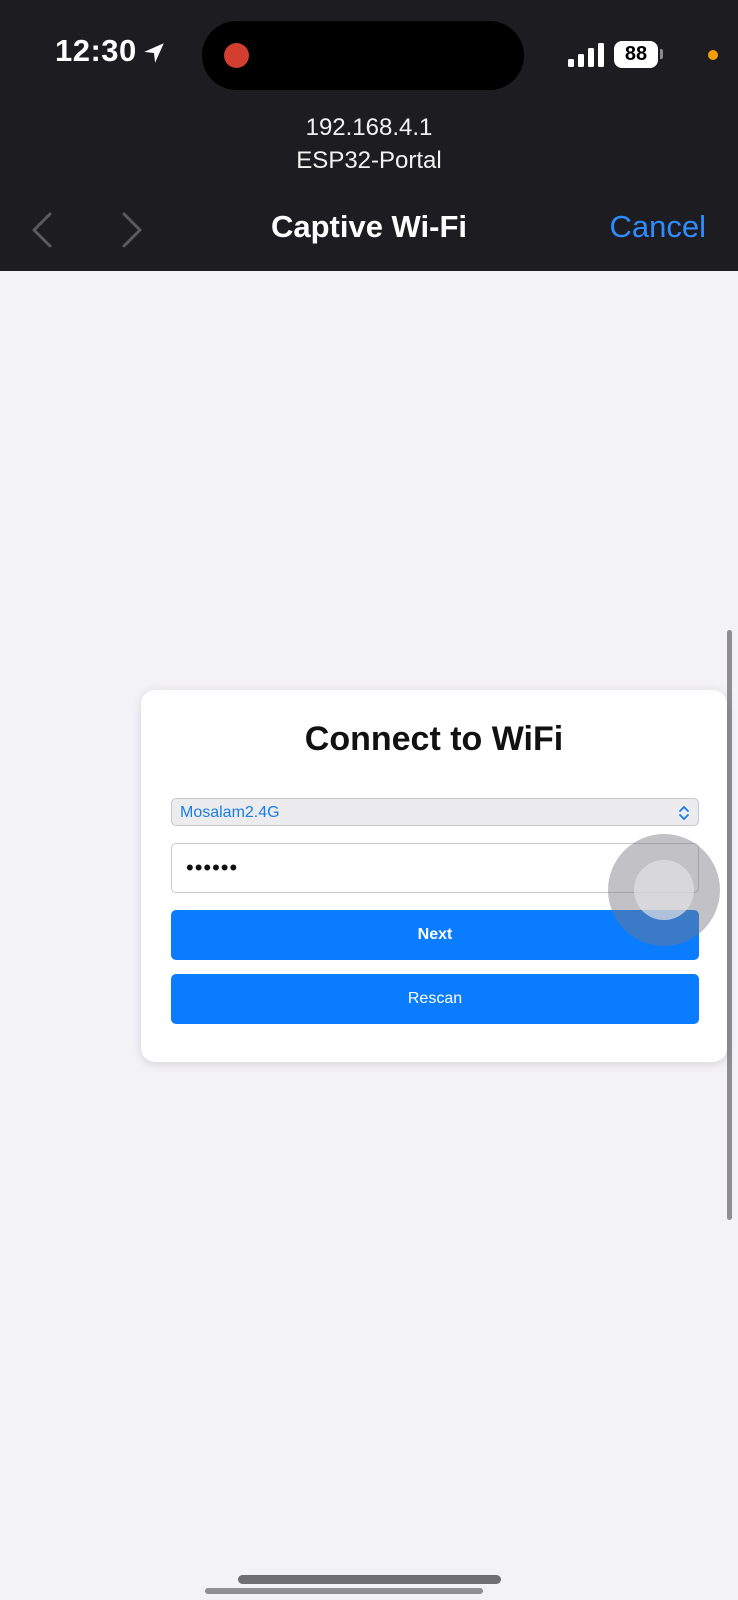  I want to click on scroll-indicator, so click(729, 925).